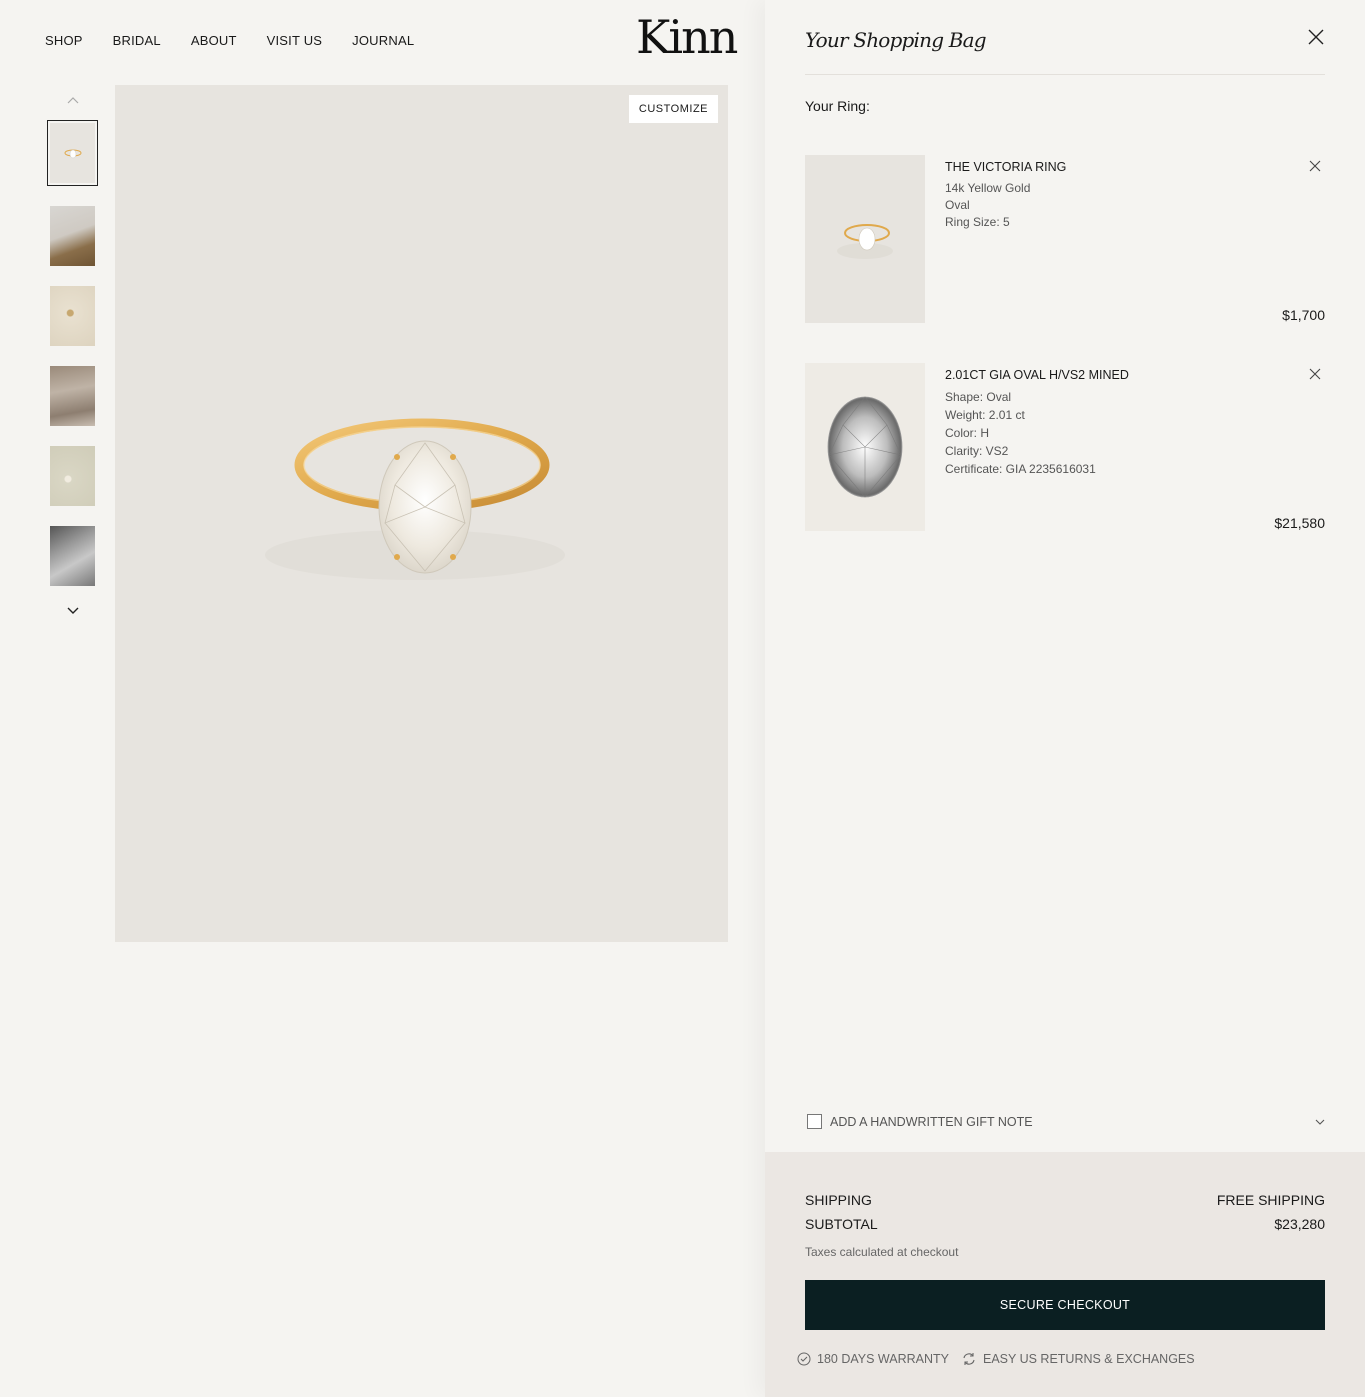  Describe the element at coordinates (1066, 1121) in the screenshot. I see `gift-note-toggle: ADD A HANDWRITTEN GIFT NOTE` at that location.